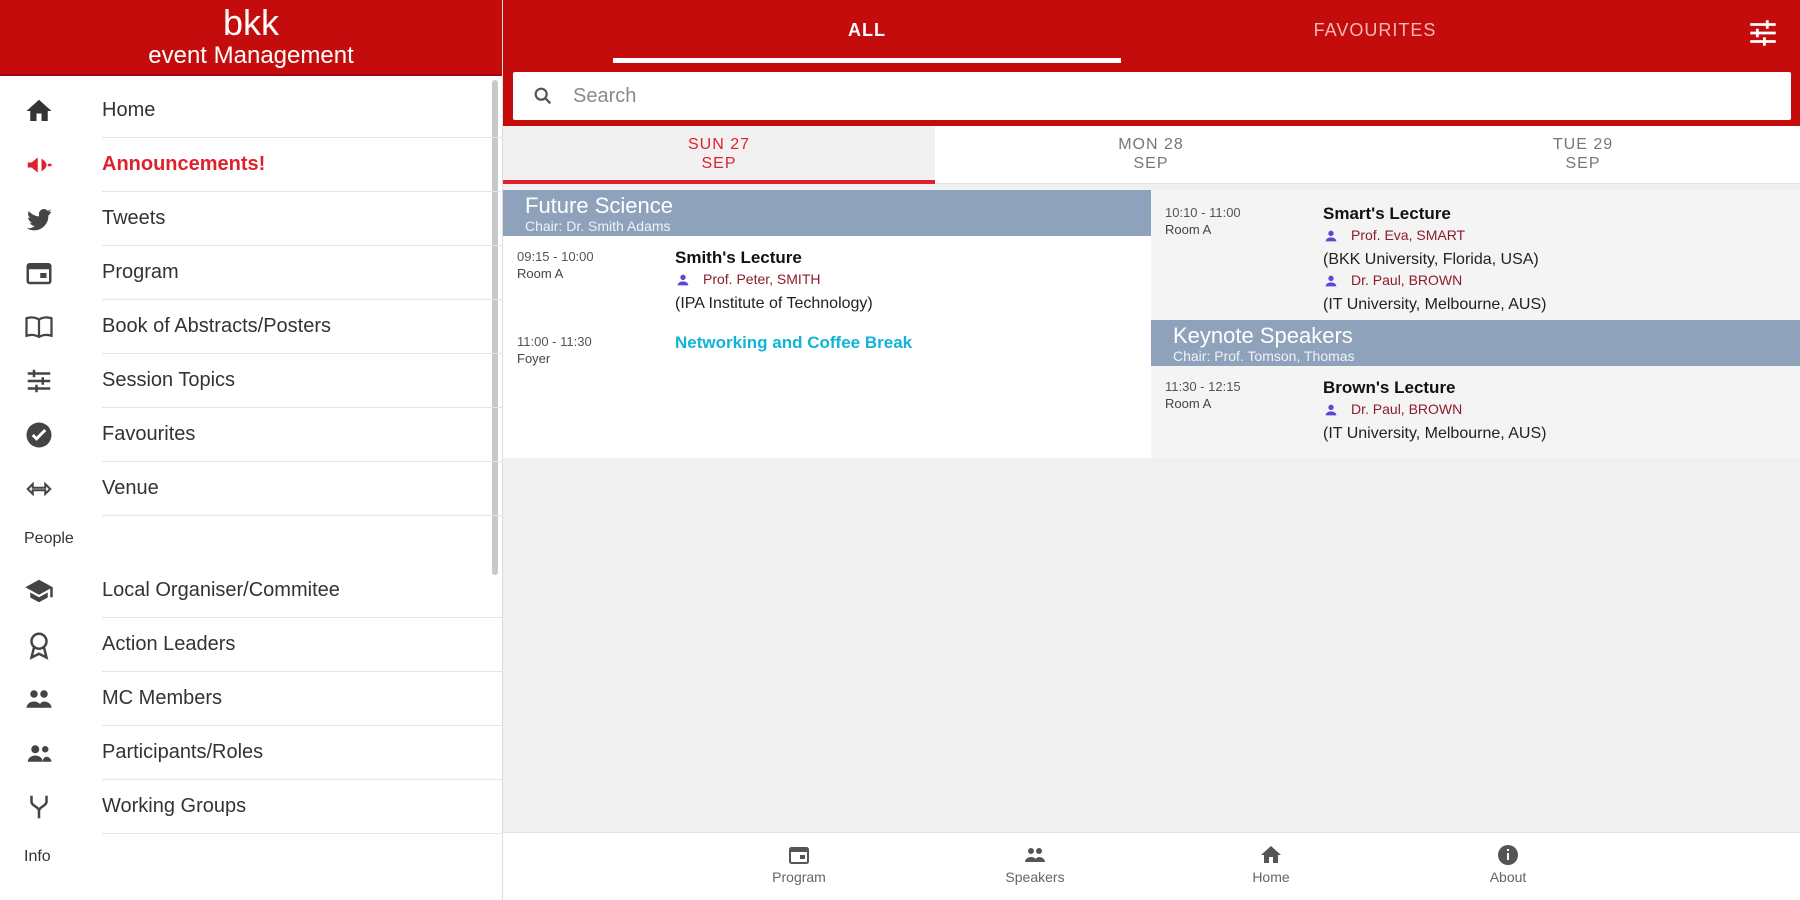  Describe the element at coordinates (37, 856) in the screenshot. I see `section-label-info: Info` at that location.